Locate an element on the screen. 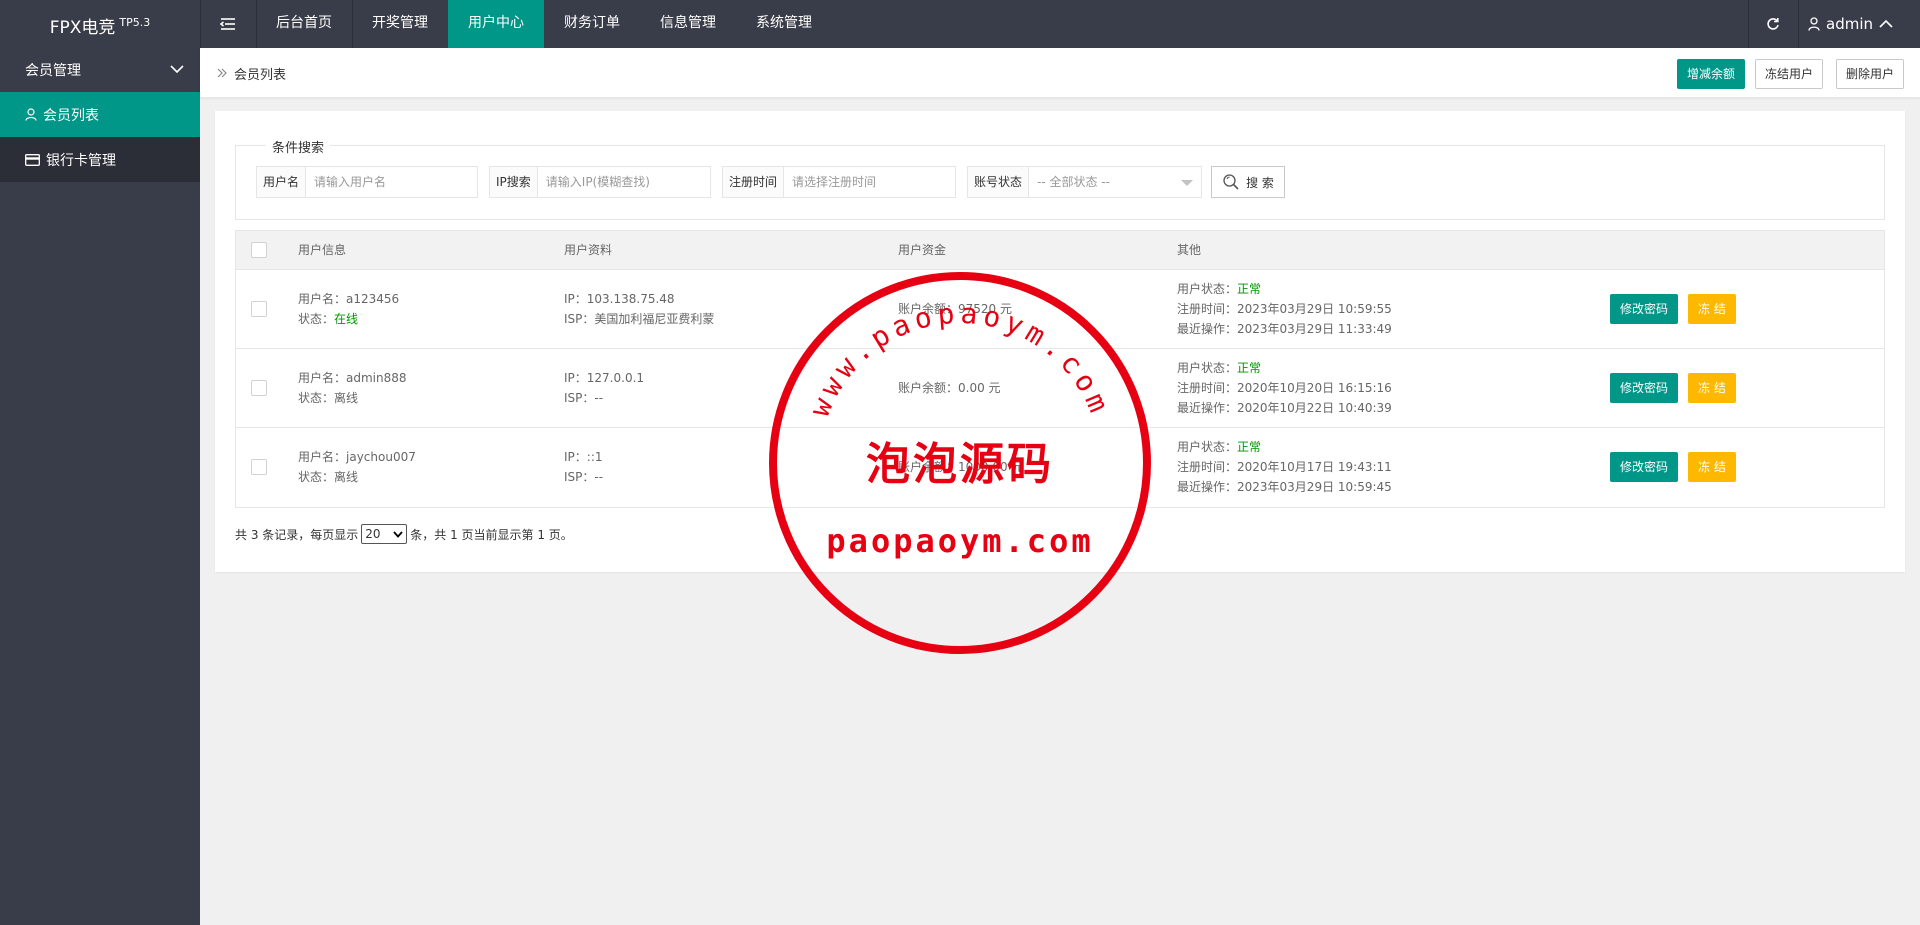  chevron-up-icon is located at coordinates (1886, 23).